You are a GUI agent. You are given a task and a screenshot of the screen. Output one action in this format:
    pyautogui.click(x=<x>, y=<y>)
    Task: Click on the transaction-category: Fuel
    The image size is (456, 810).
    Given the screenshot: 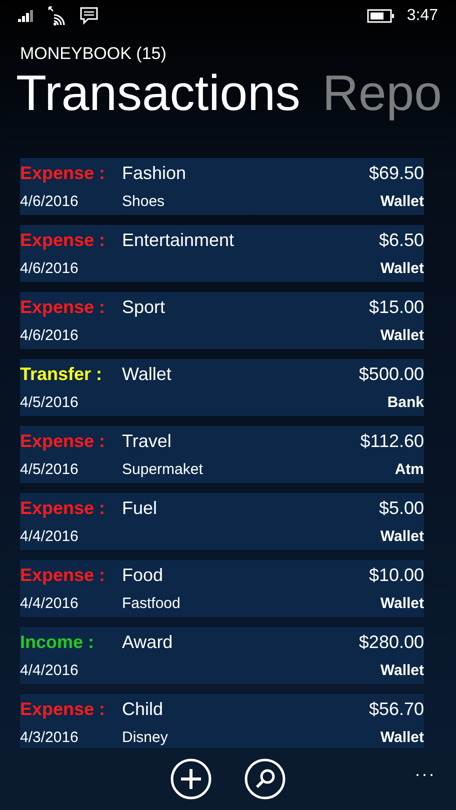 What is the action you would take?
    pyautogui.click(x=140, y=508)
    